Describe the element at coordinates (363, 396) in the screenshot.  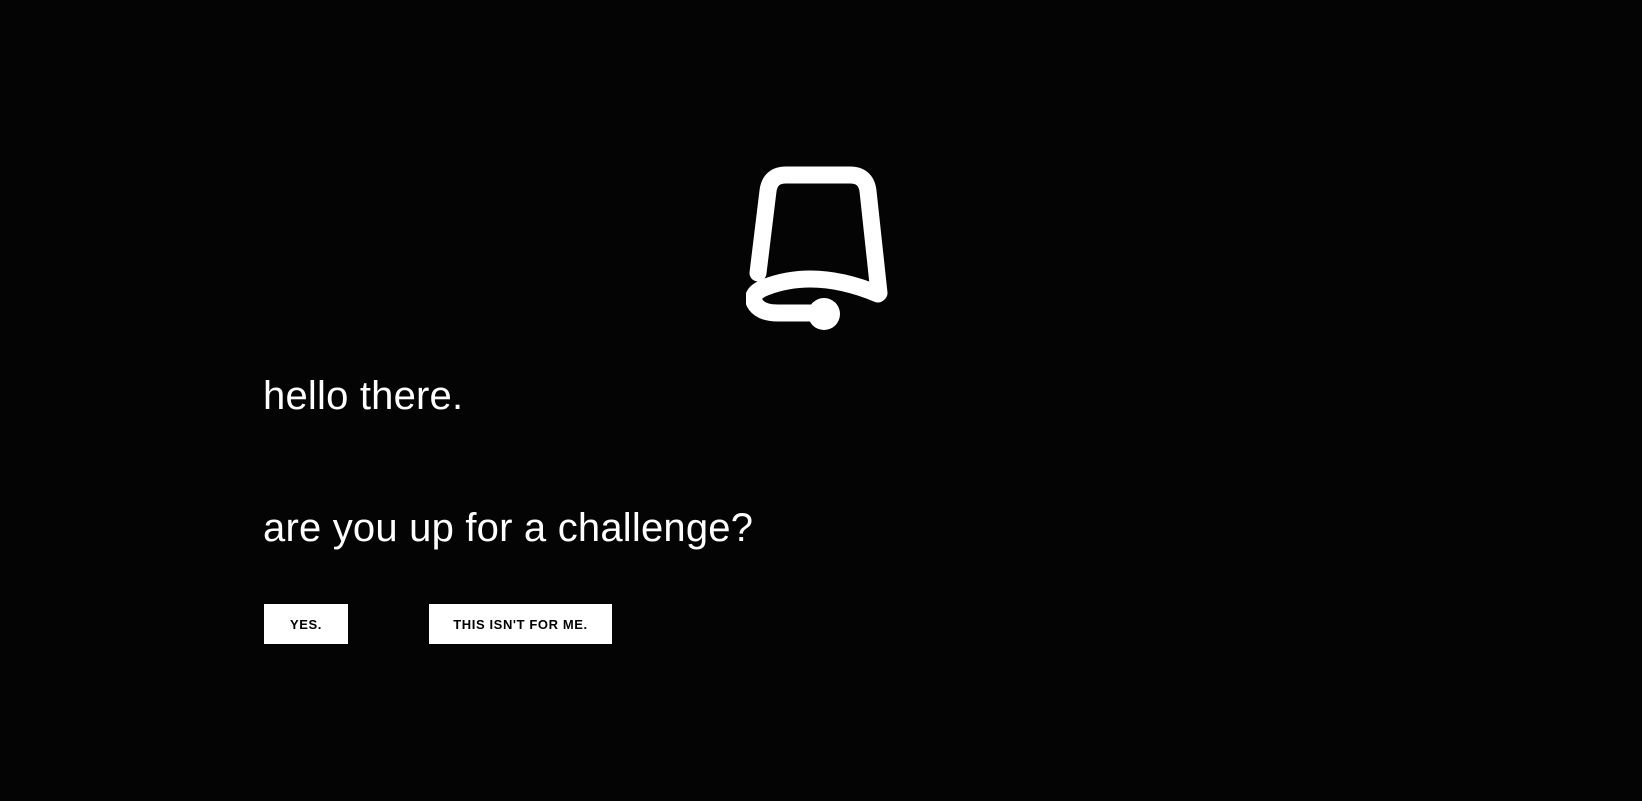
I see `greeting-heading: hello there.` at that location.